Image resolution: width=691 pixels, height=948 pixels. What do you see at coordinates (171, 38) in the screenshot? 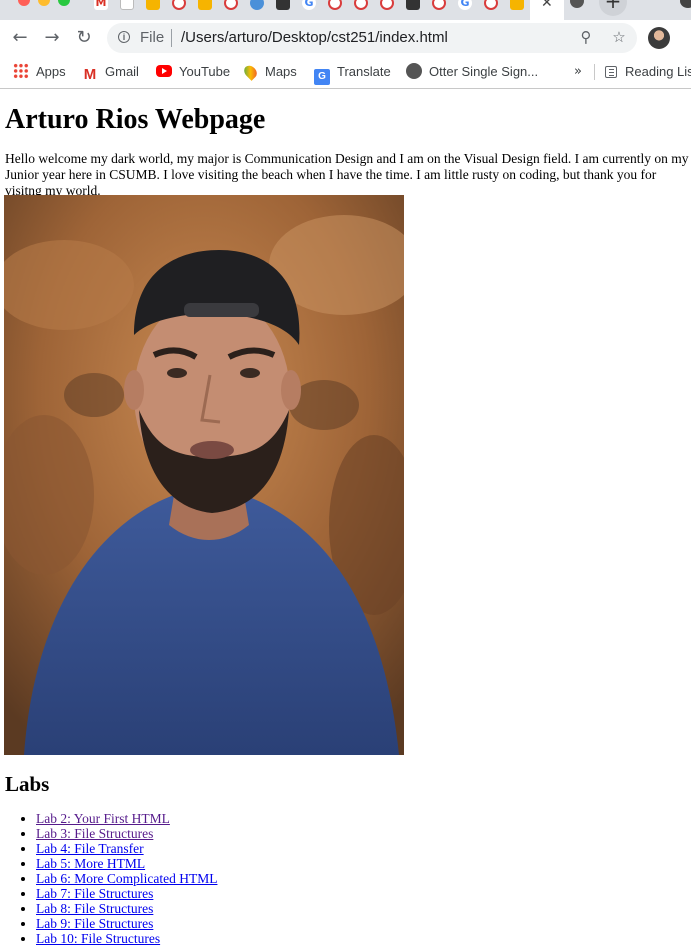
I see `address-bar-divider` at bounding box center [171, 38].